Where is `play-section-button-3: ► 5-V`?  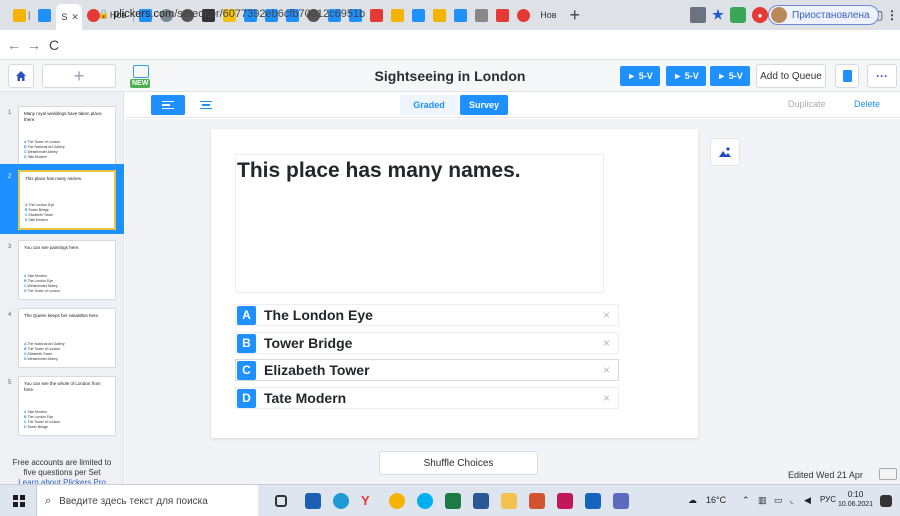
play-section-button-3: ► 5-V is located at coordinates (730, 76).